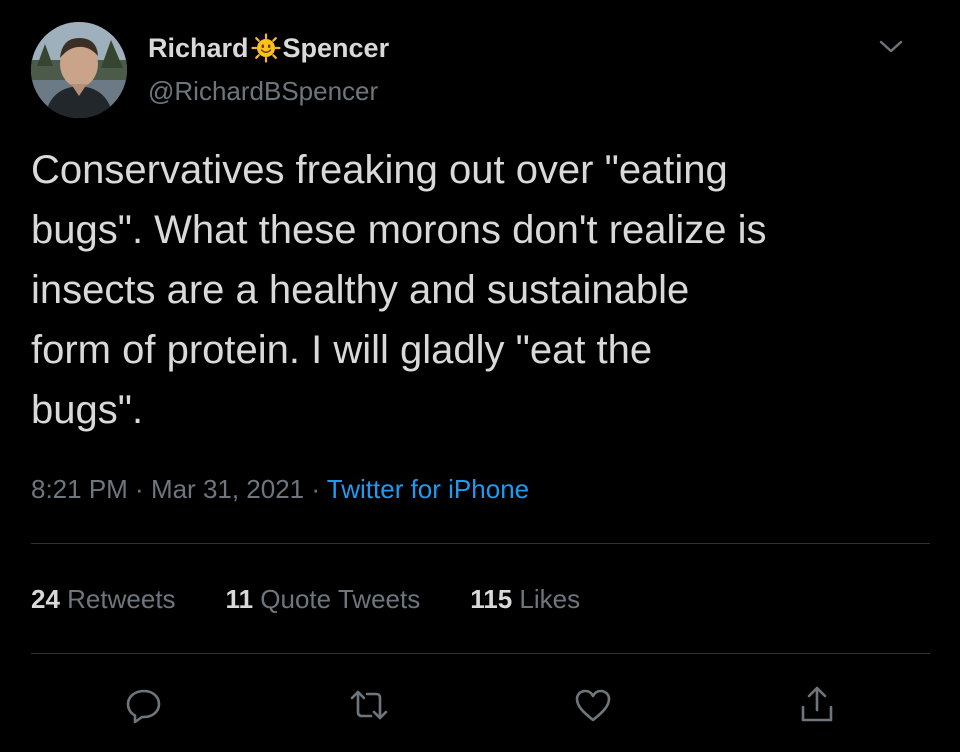 The height and width of the screenshot is (752, 960). Describe the element at coordinates (369, 705) in the screenshot. I see `retweet-icon` at that location.